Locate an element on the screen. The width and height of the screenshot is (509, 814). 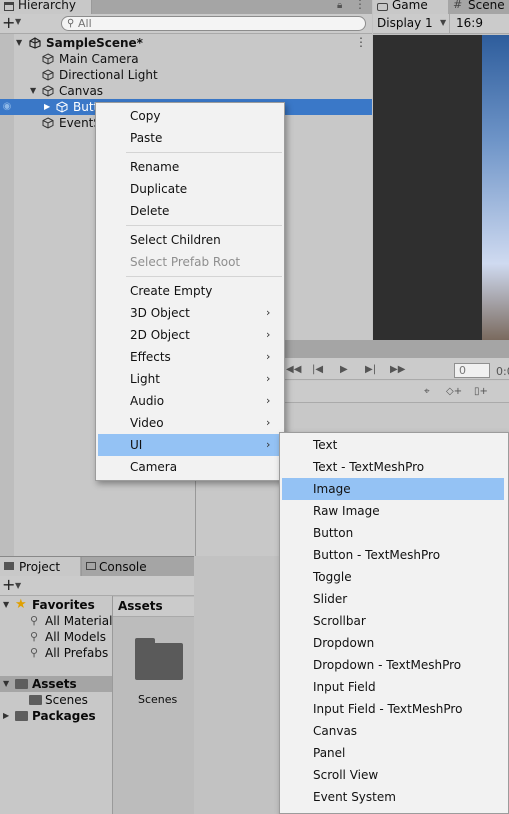
tab-game: Game is located at coordinates (410, 7).